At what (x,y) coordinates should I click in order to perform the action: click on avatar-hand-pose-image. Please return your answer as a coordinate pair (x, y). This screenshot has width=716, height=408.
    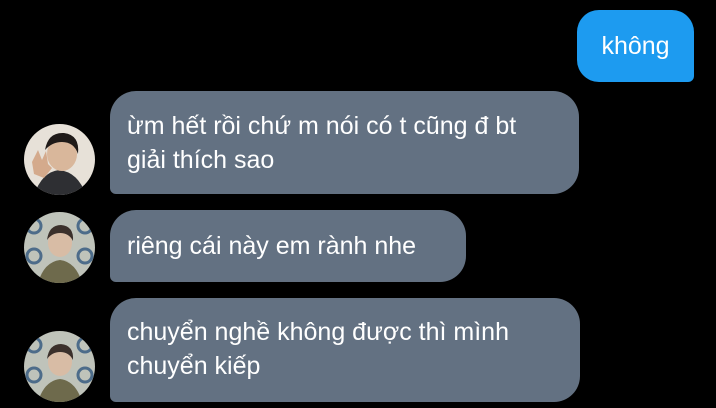
    Looking at the image, I should click on (59, 159).